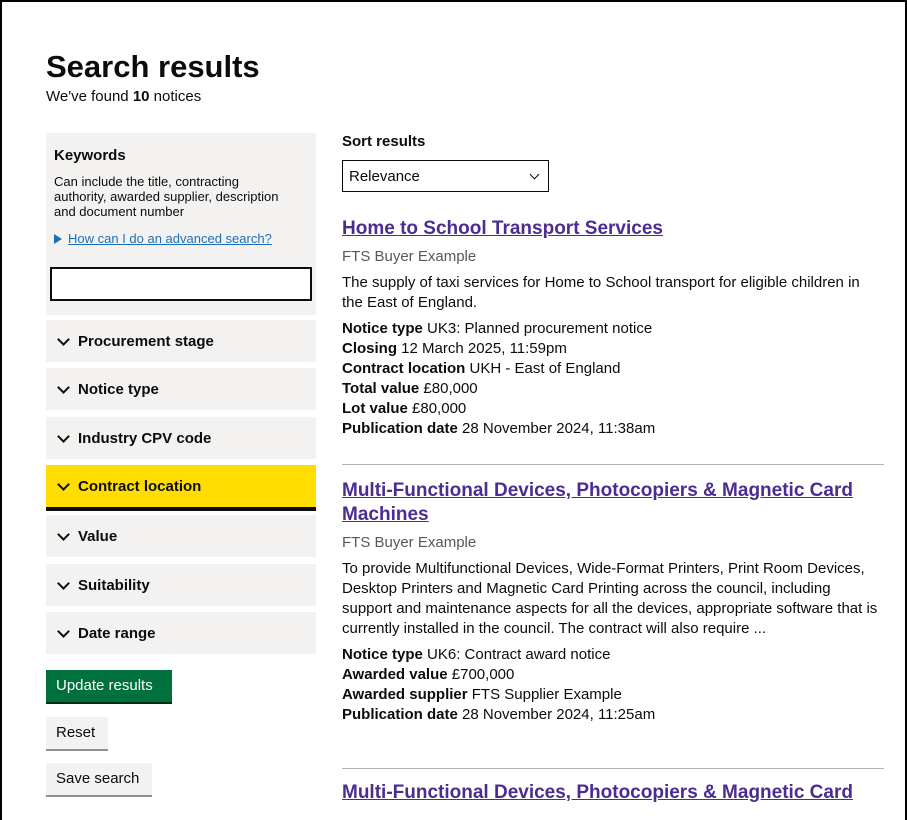 The width and height of the screenshot is (907, 820). Describe the element at coordinates (90, 155) in the screenshot. I see `keywords-title: Keywords` at that location.